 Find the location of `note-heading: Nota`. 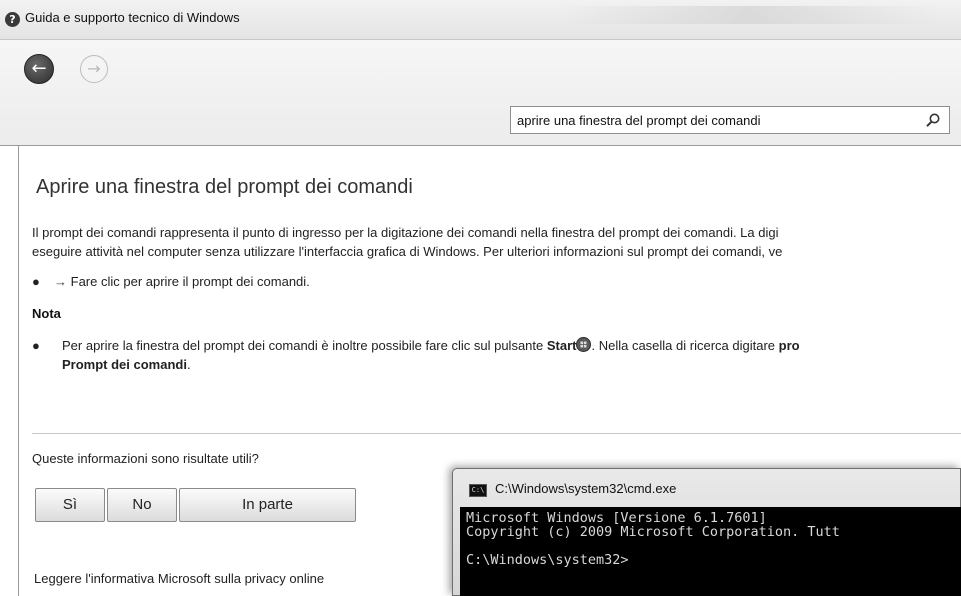

note-heading: Nota is located at coordinates (46, 313).